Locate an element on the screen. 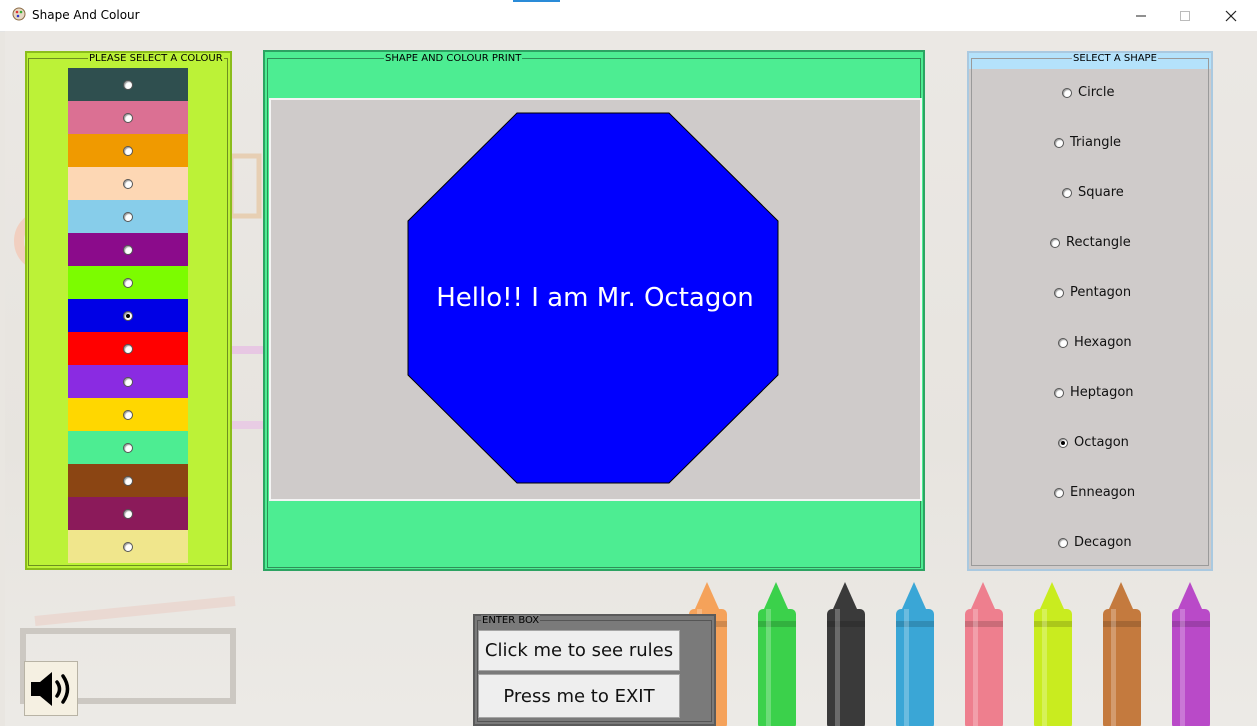  shape-option-rectangle: Rectangle is located at coordinates (1090, 242).